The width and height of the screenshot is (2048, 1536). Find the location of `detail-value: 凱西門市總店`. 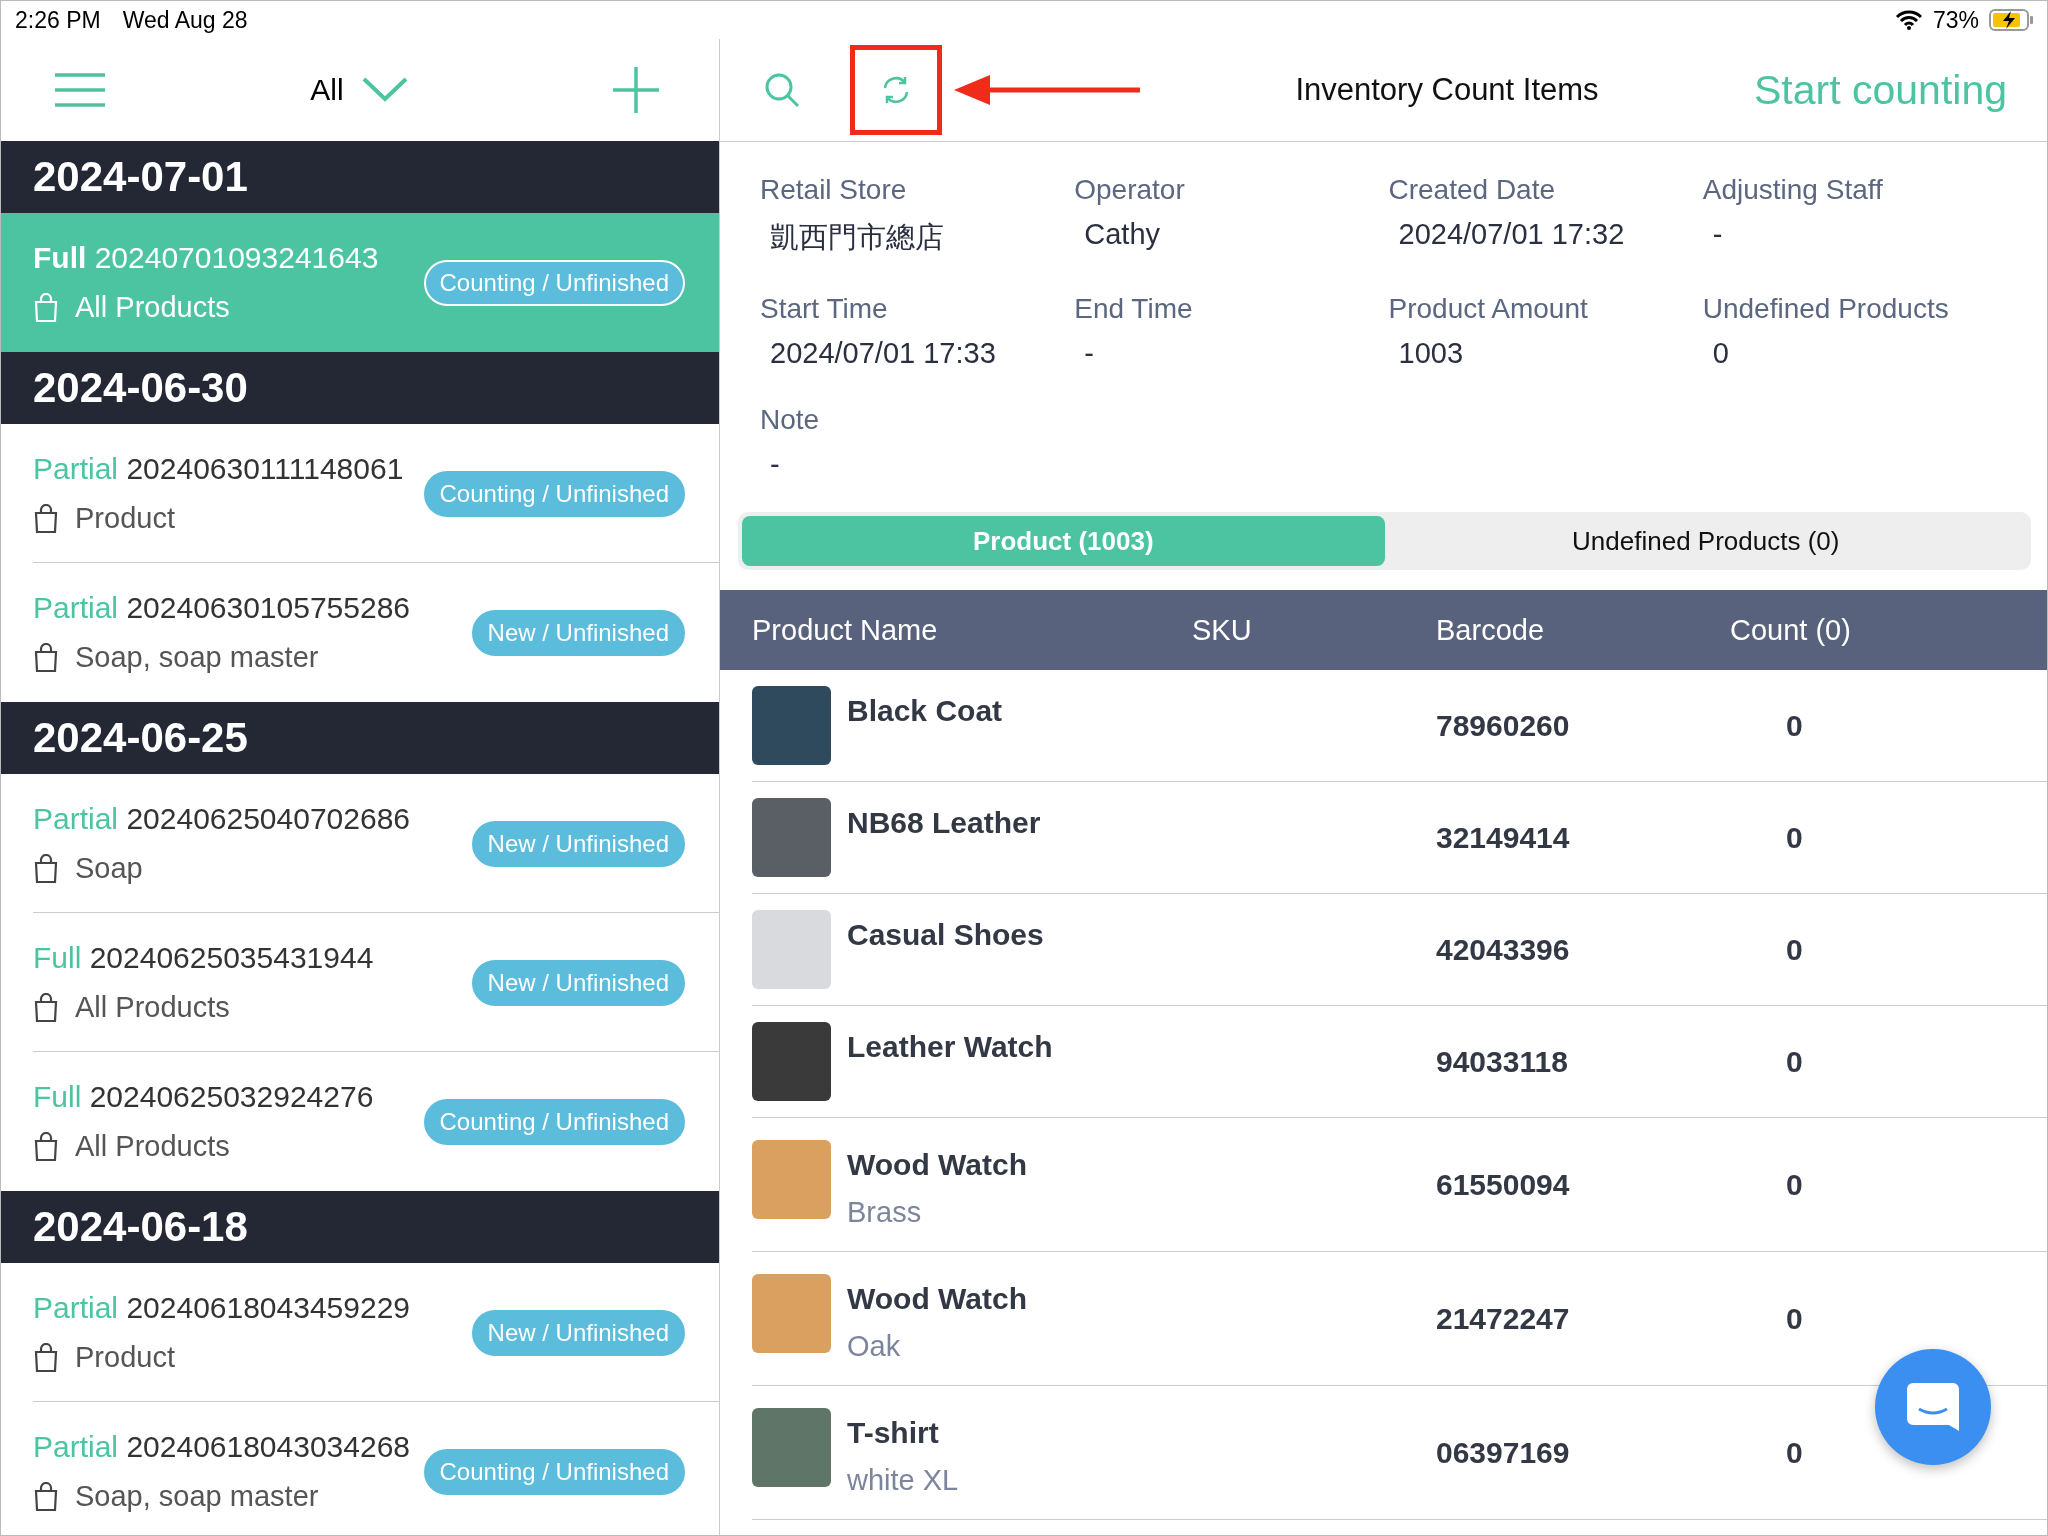

detail-value: 凱西門市總店 is located at coordinates (857, 237).